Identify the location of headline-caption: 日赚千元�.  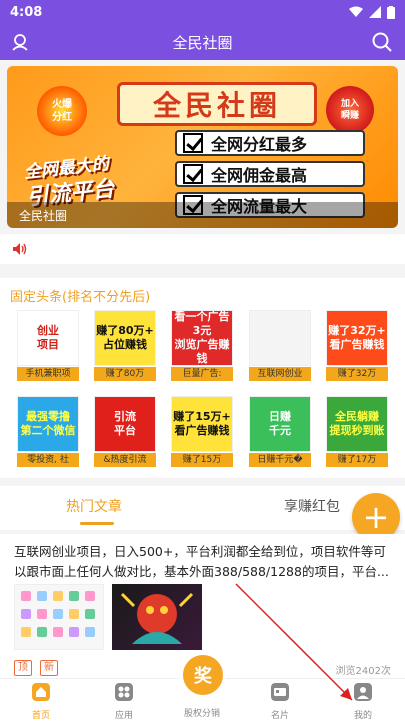
(280, 460).